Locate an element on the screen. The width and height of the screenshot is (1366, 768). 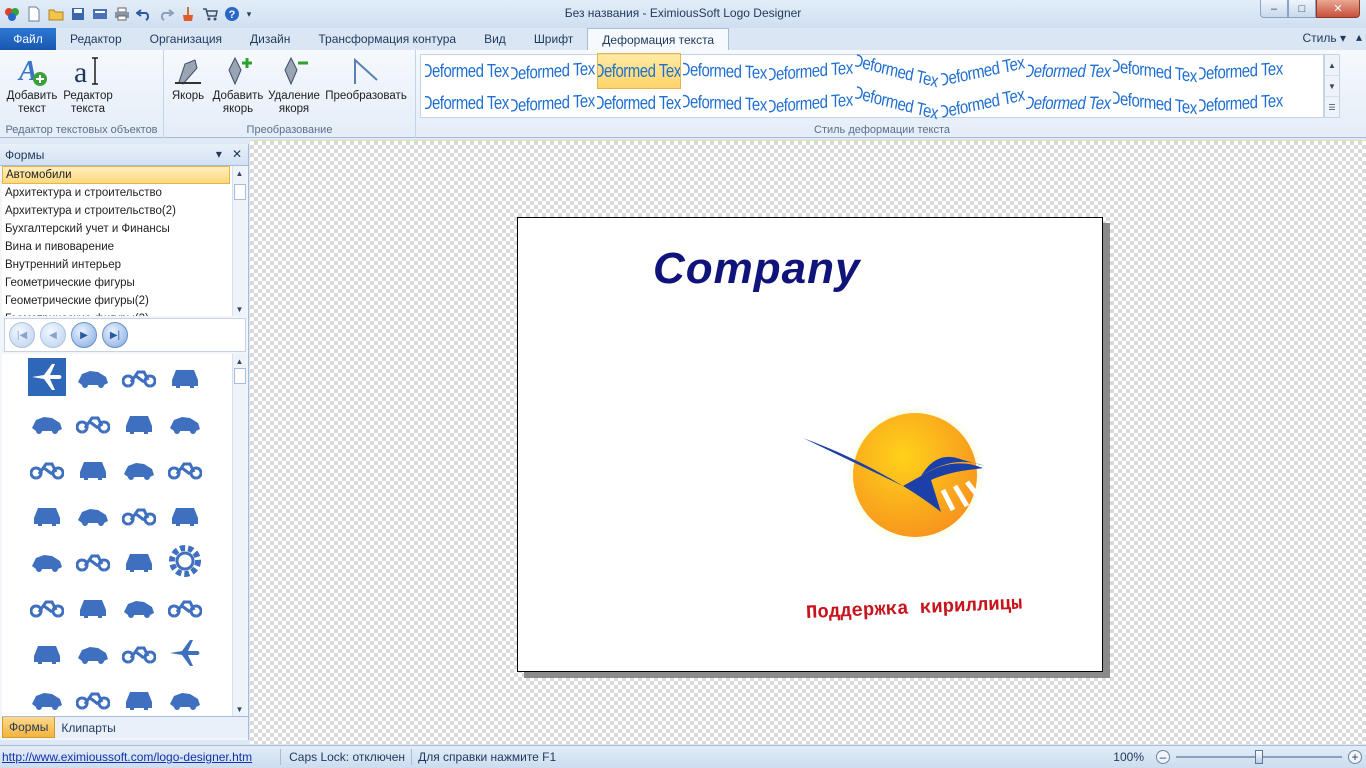
car-front-icon is located at coordinates (185, 377).